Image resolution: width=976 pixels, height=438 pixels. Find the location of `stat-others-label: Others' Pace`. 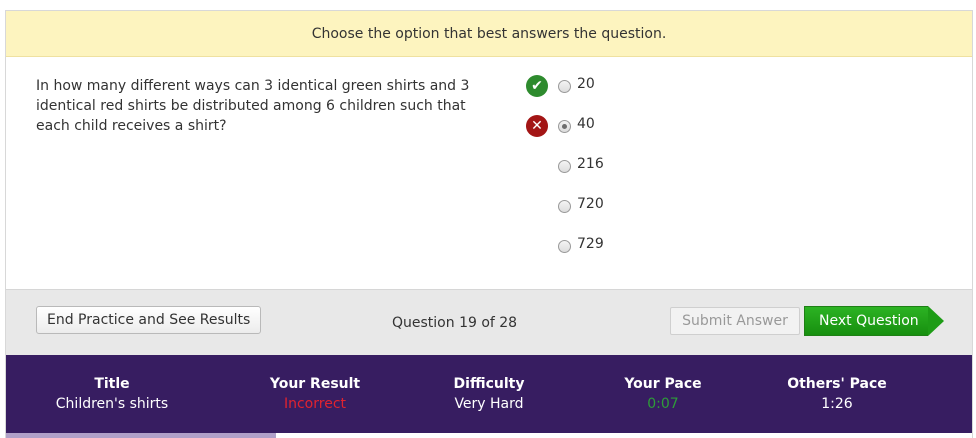

stat-others-label: Others' Pace is located at coordinates (837, 384).